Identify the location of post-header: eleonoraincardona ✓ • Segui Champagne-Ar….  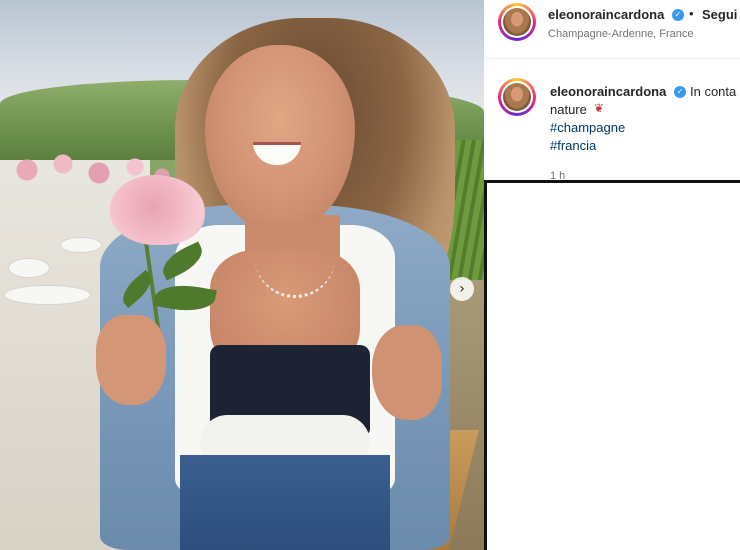
(612, 29).